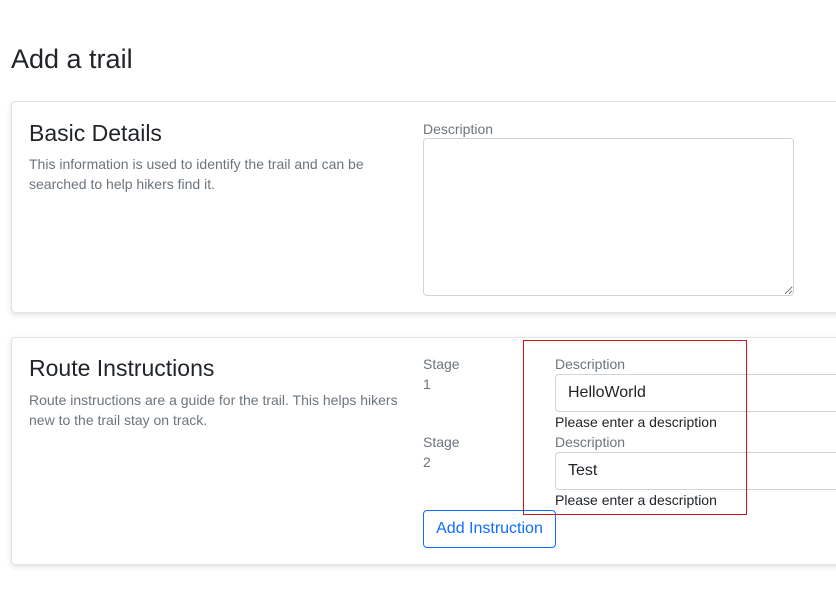 The height and width of the screenshot is (601, 836). Describe the element at coordinates (95, 133) in the screenshot. I see `basic-details-heading: Basic Details` at that location.